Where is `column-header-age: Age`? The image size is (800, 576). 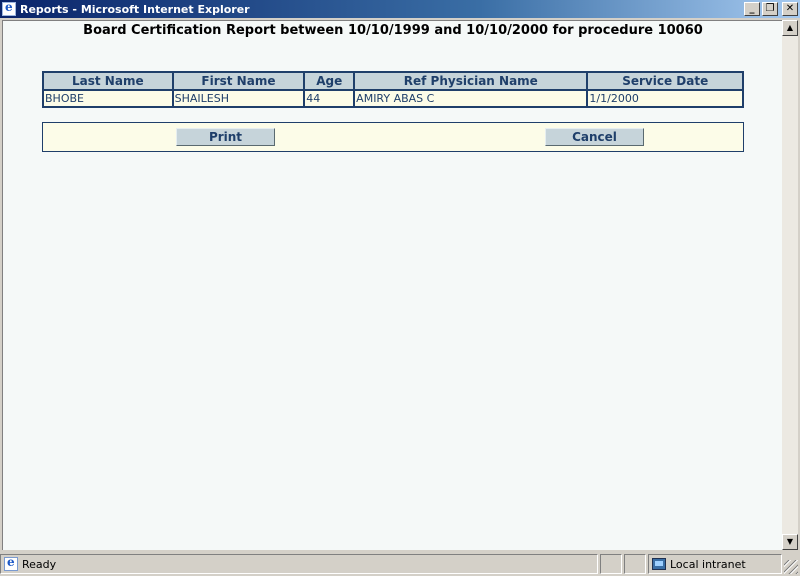 column-header-age: Age is located at coordinates (329, 81).